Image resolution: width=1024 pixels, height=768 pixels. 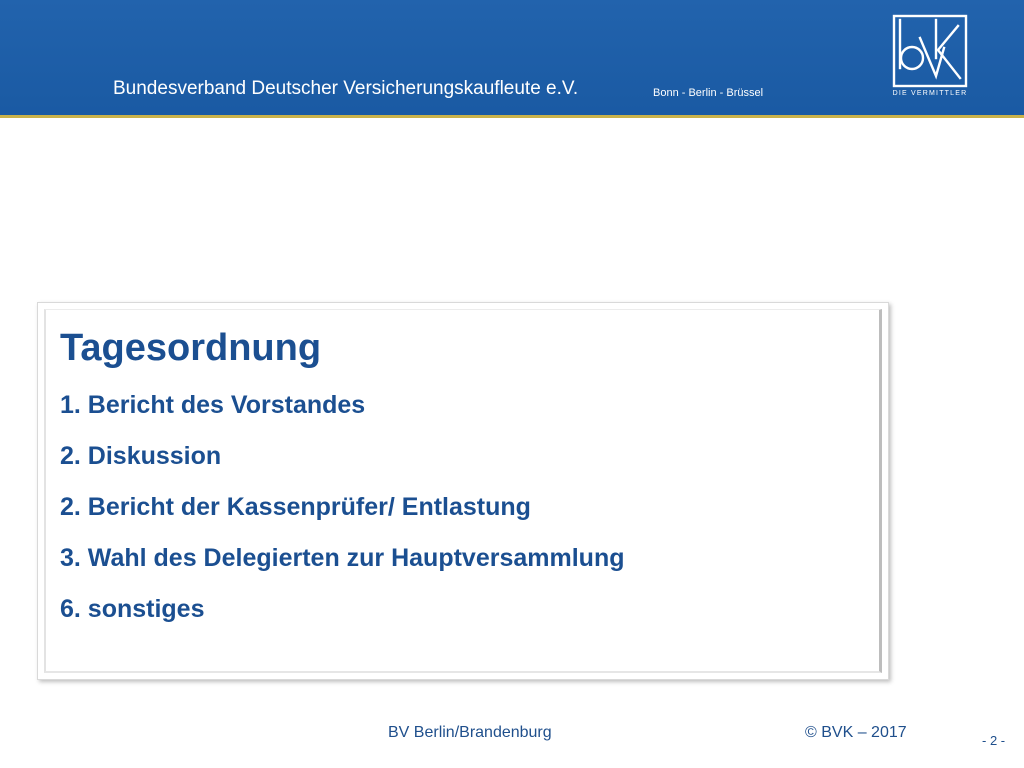 What do you see at coordinates (512, 116) in the screenshot?
I see `header-divider` at bounding box center [512, 116].